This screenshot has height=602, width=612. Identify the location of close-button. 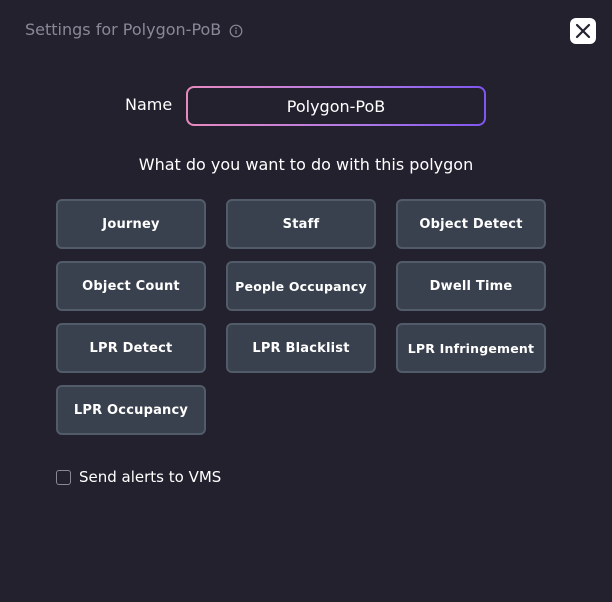
(583, 31).